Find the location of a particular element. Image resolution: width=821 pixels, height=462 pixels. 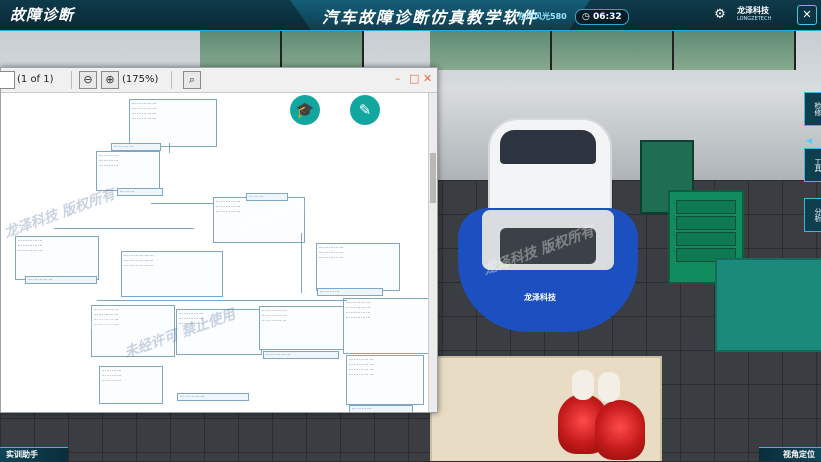

watermark-text: 龙泽科技 版权所有 is located at coordinates (60, 214).